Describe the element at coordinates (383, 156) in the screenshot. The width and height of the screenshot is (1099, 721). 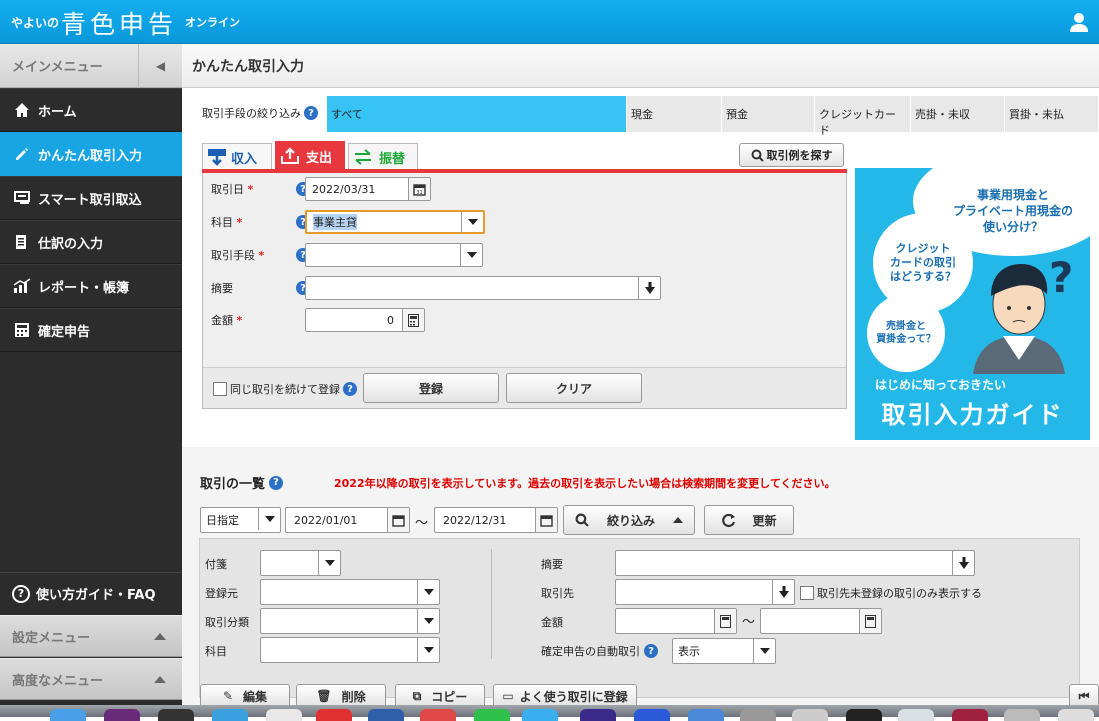
I see `tab-transfer: 振替` at that location.